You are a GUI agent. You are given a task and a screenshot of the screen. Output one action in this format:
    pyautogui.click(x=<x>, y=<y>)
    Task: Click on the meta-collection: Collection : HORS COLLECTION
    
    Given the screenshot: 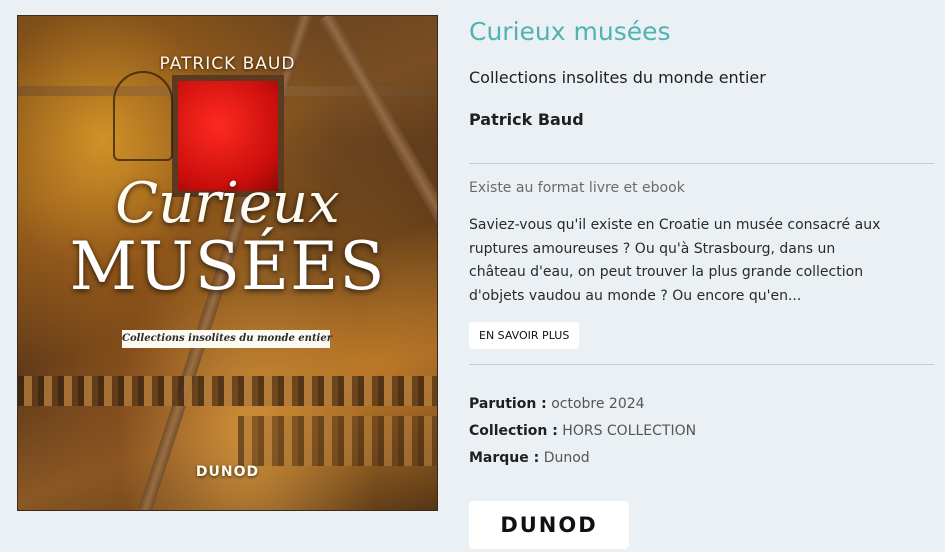 What is the action you would take?
    pyautogui.click(x=582, y=431)
    